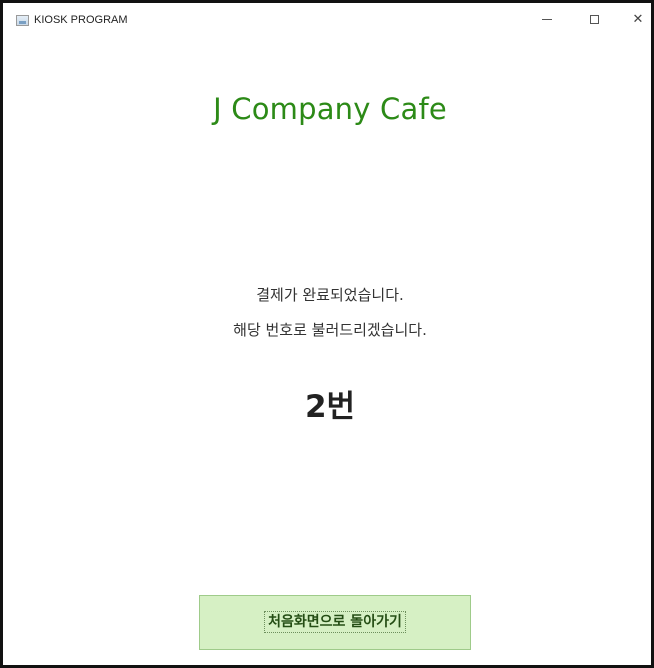 This screenshot has height=668, width=654. I want to click on minimize-icon, so click(547, 19).